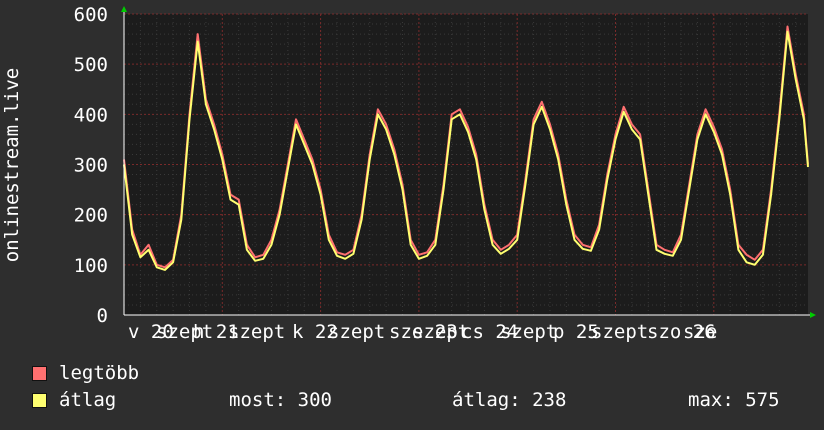 This screenshot has width=824, height=430. I want to click on x-axis-arrow, so click(813, 315).